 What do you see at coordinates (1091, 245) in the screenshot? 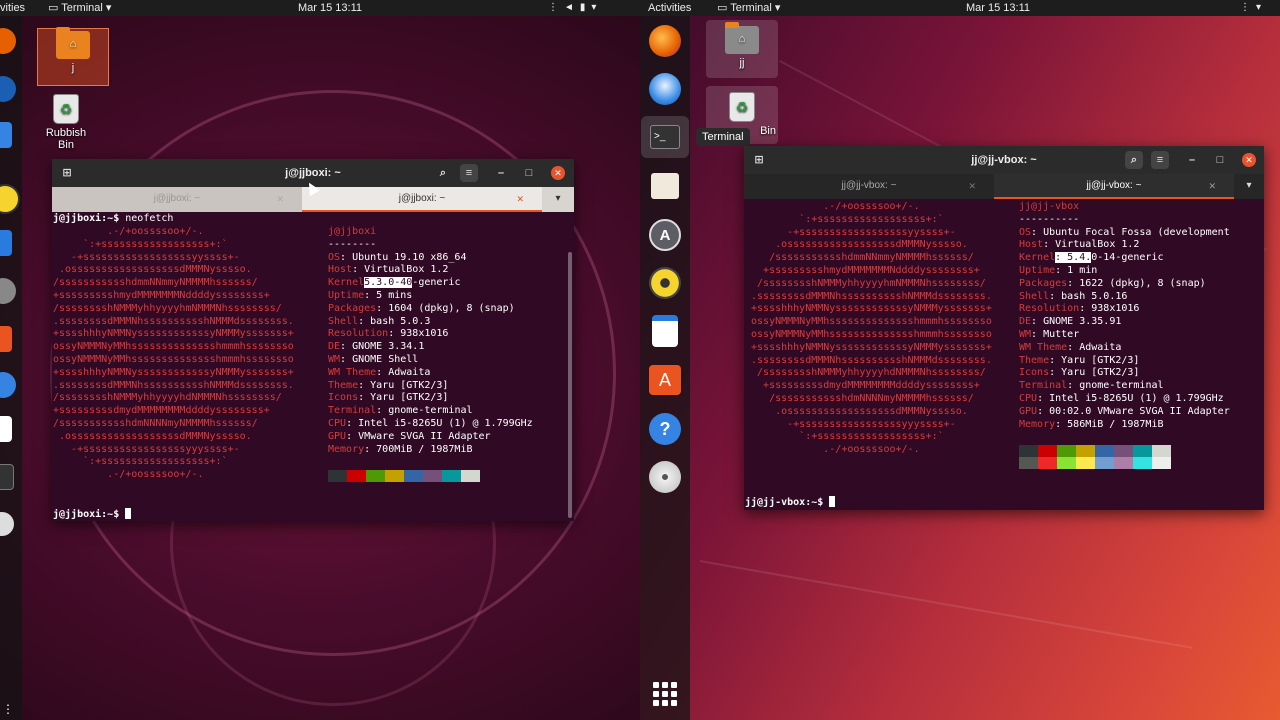
I see `info-value: : VirtualBox 1.2` at bounding box center [1091, 245].